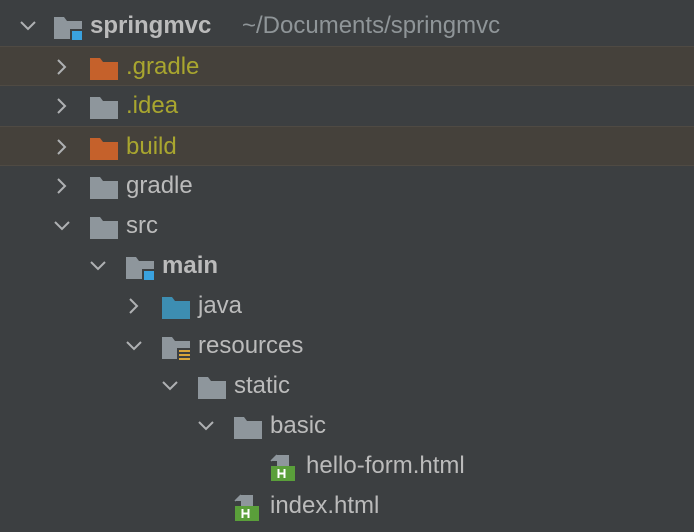 The width and height of the screenshot is (694, 532). Describe the element at coordinates (142, 225) in the screenshot. I see `tree-label: src` at that location.